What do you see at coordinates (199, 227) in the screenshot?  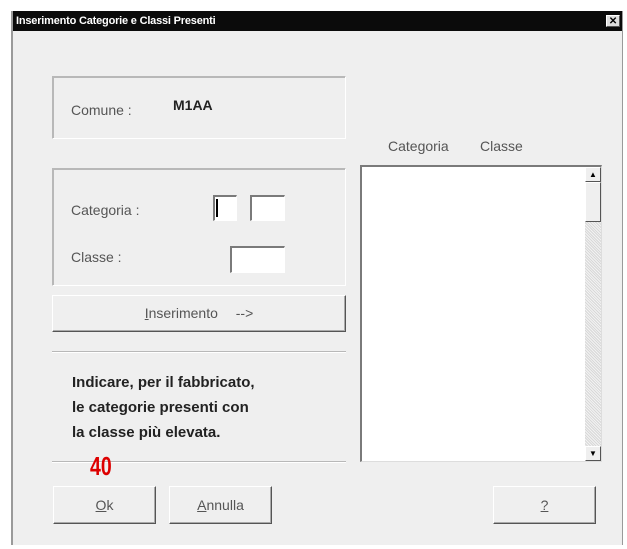 I see `categoria-classe-group: Categoria : Classe :` at bounding box center [199, 227].